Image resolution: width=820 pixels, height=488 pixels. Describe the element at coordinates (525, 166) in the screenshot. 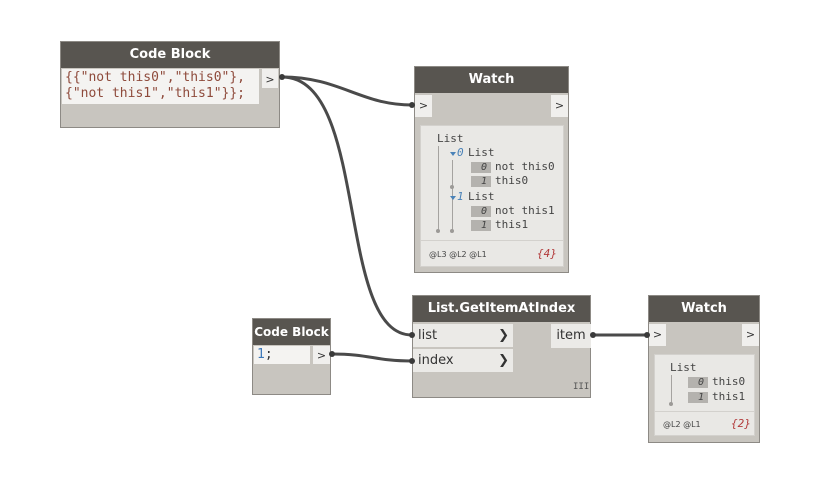

I see `item-value: not this0` at that location.